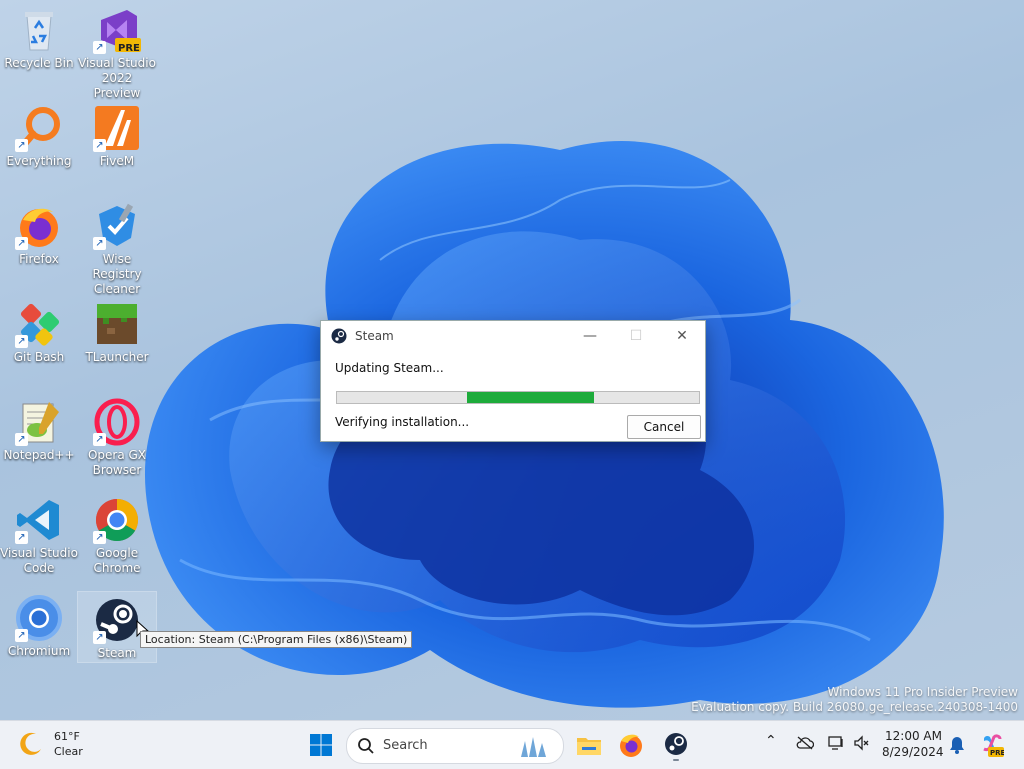 The height and width of the screenshot is (769, 1024). I want to click on desktop-icon-vscode: ↗ Visual Studio Code, so click(39, 534).